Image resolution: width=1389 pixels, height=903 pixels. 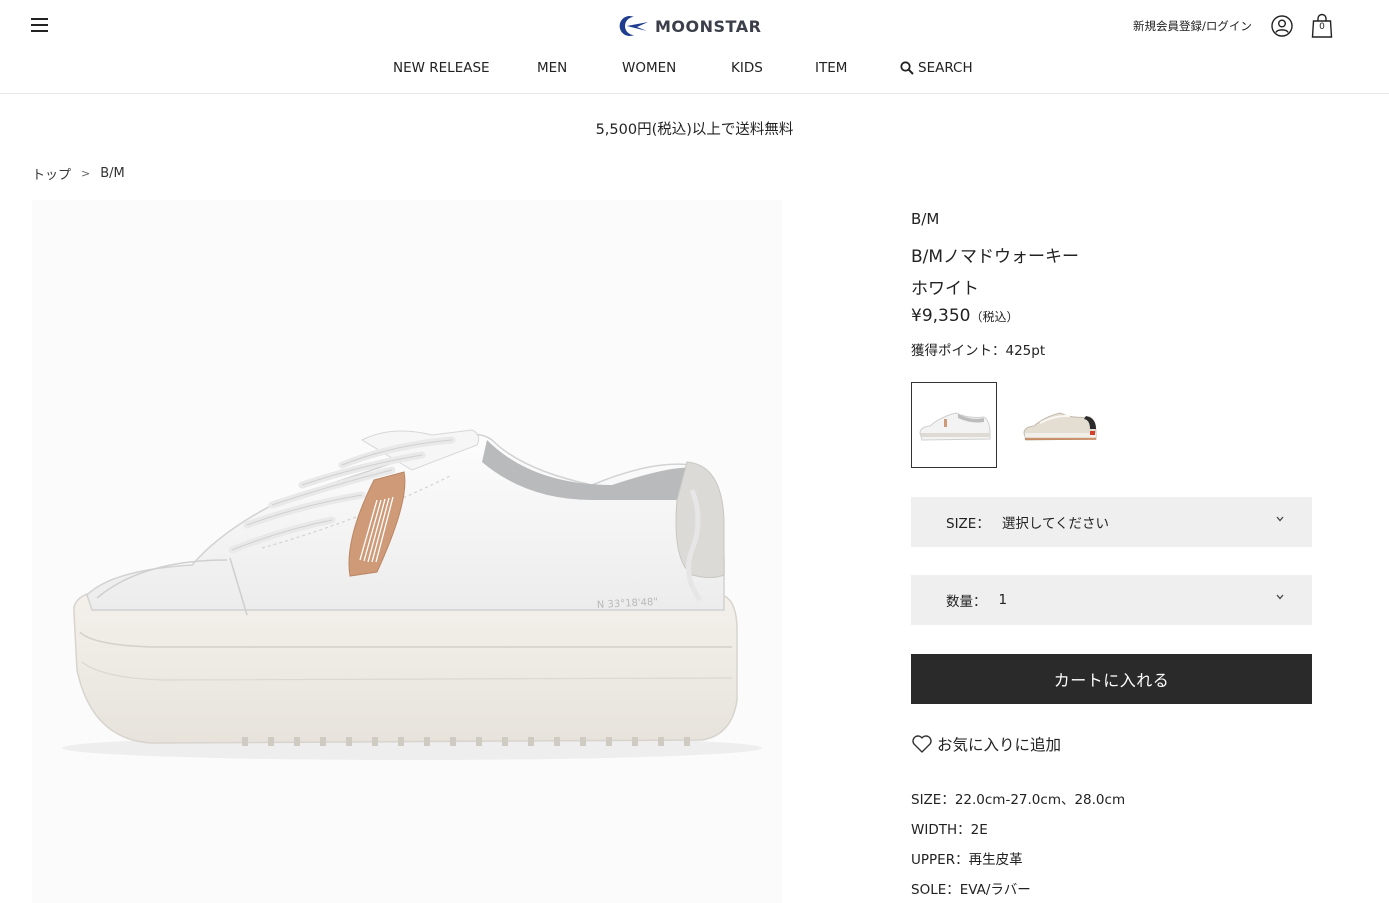 I want to click on nav-men: MEN, so click(x=552, y=68).